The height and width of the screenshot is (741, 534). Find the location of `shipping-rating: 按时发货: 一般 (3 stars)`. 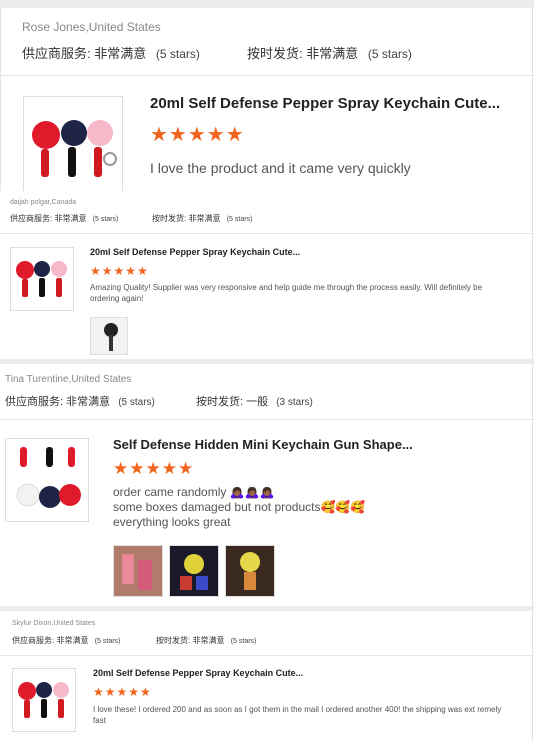

shipping-rating: 按时发货: 一般 (3 stars) is located at coordinates (254, 401).